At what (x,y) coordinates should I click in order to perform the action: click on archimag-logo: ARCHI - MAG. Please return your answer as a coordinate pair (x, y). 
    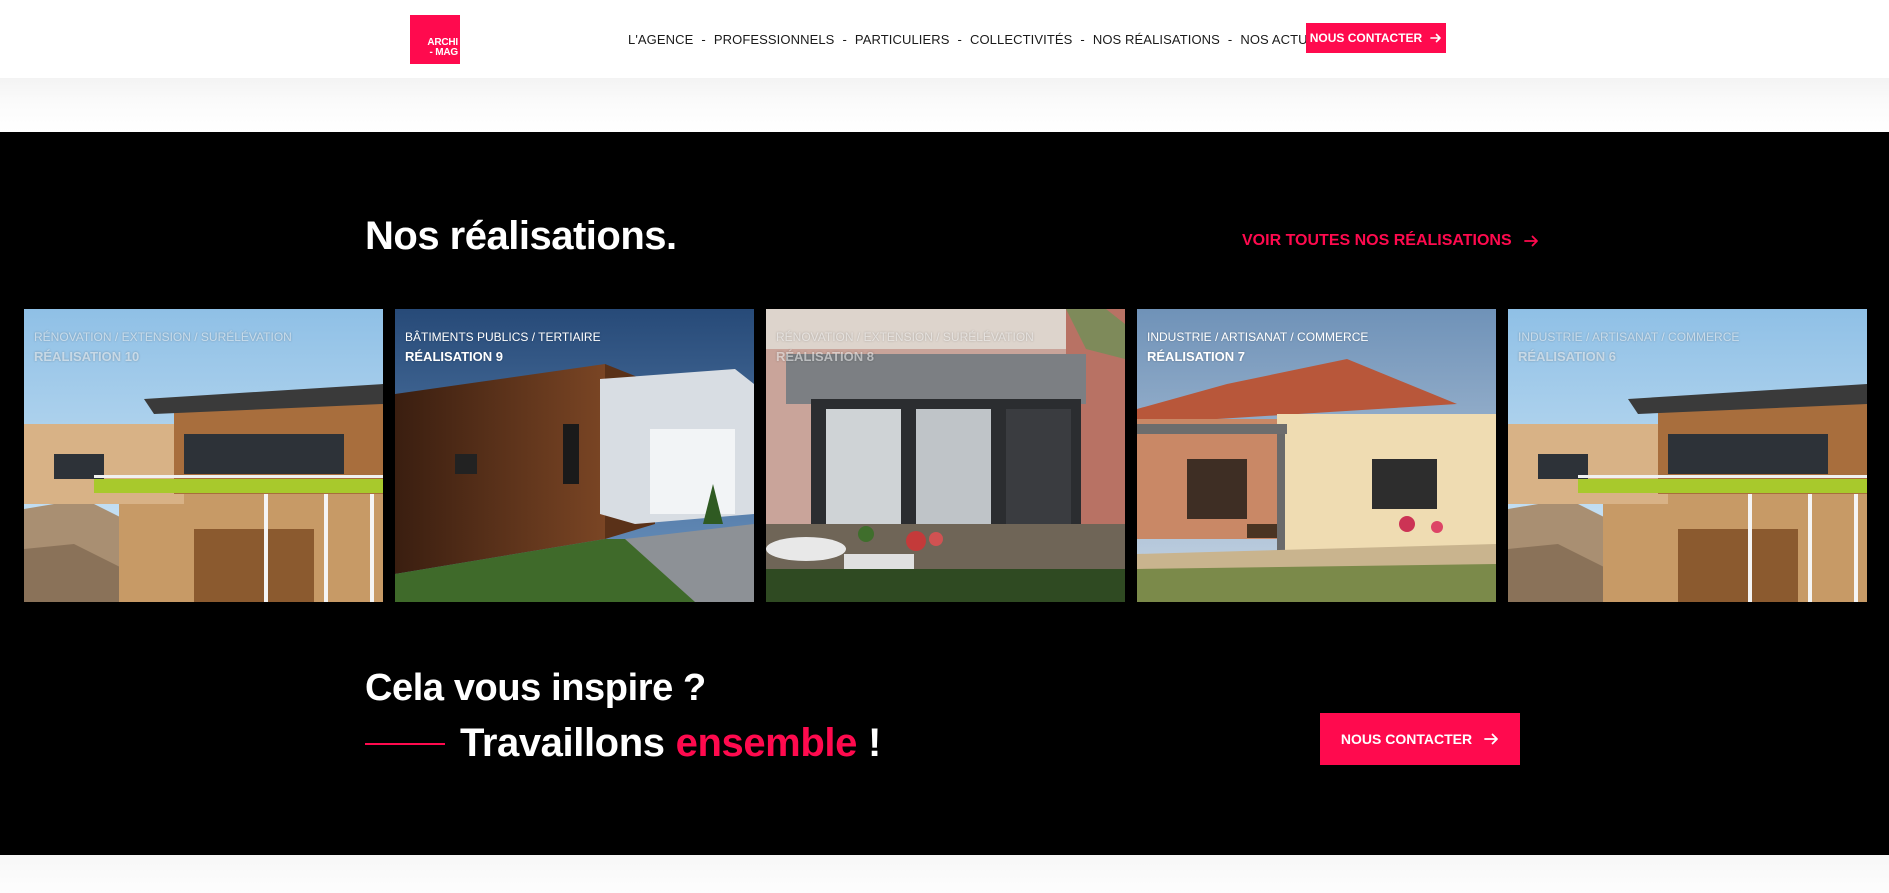
    Looking at the image, I should click on (435, 39).